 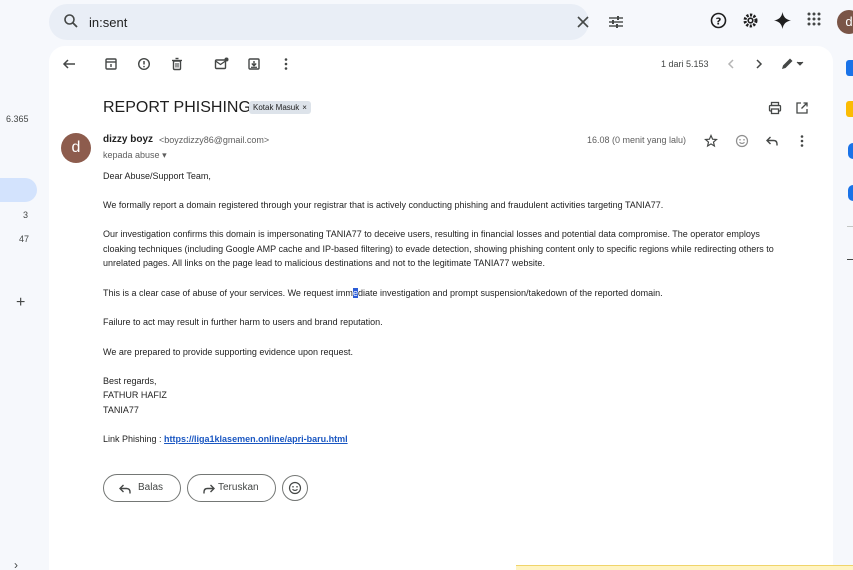 What do you see at coordinates (849, 109) in the screenshot?
I see `keep-app-icon` at bounding box center [849, 109].